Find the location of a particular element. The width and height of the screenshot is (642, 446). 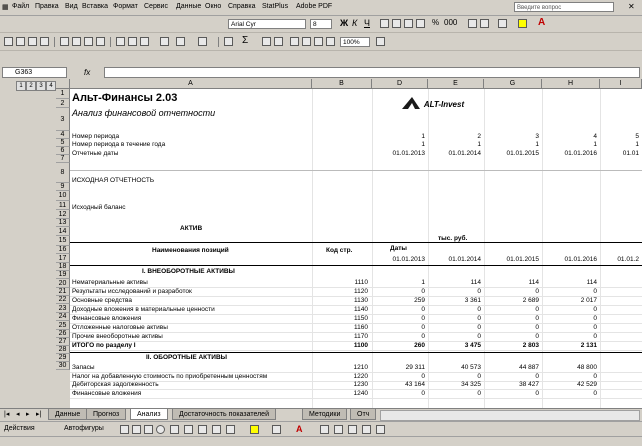

menu-adobe-pdf: Adobe PDF is located at coordinates (314, 6).